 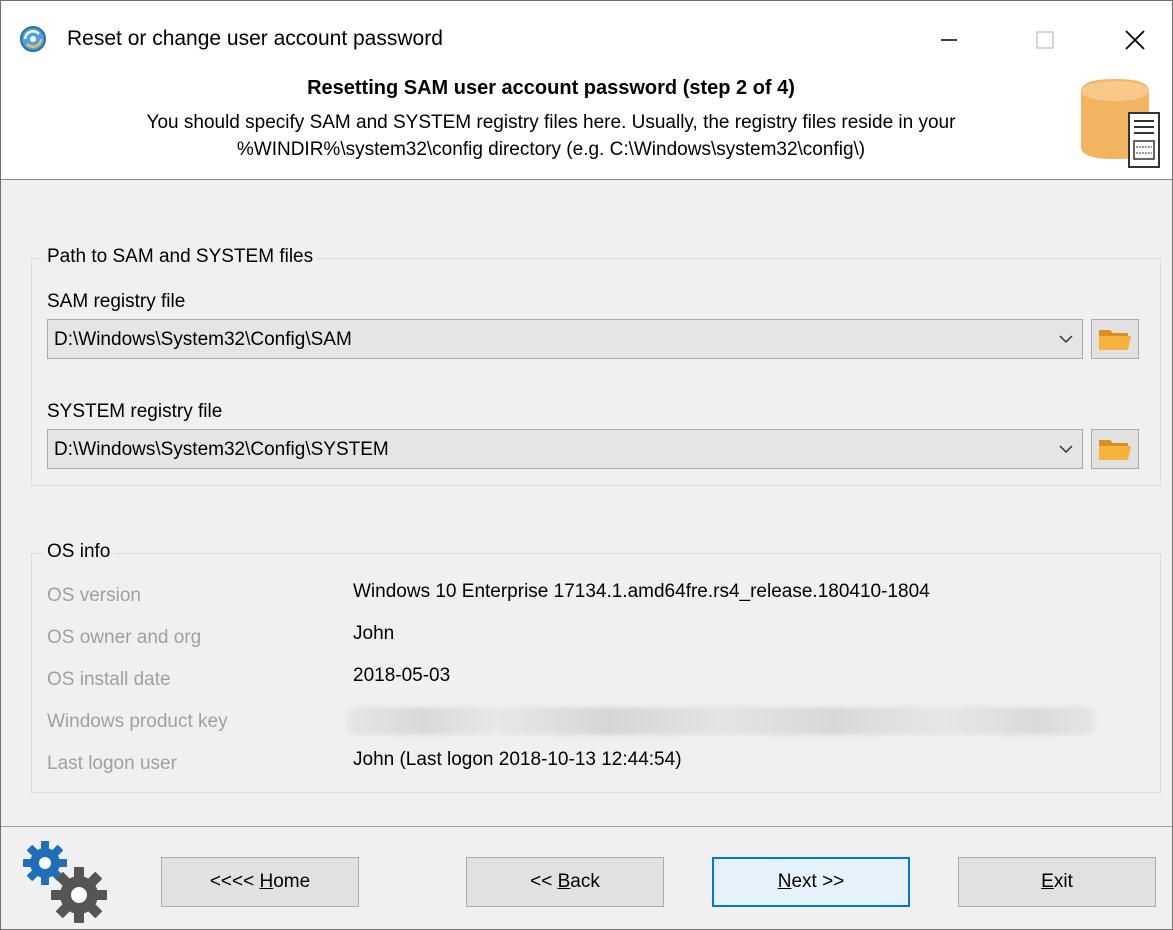 I want to click on system-file-label: SYSTEM registry file, so click(x=135, y=411).